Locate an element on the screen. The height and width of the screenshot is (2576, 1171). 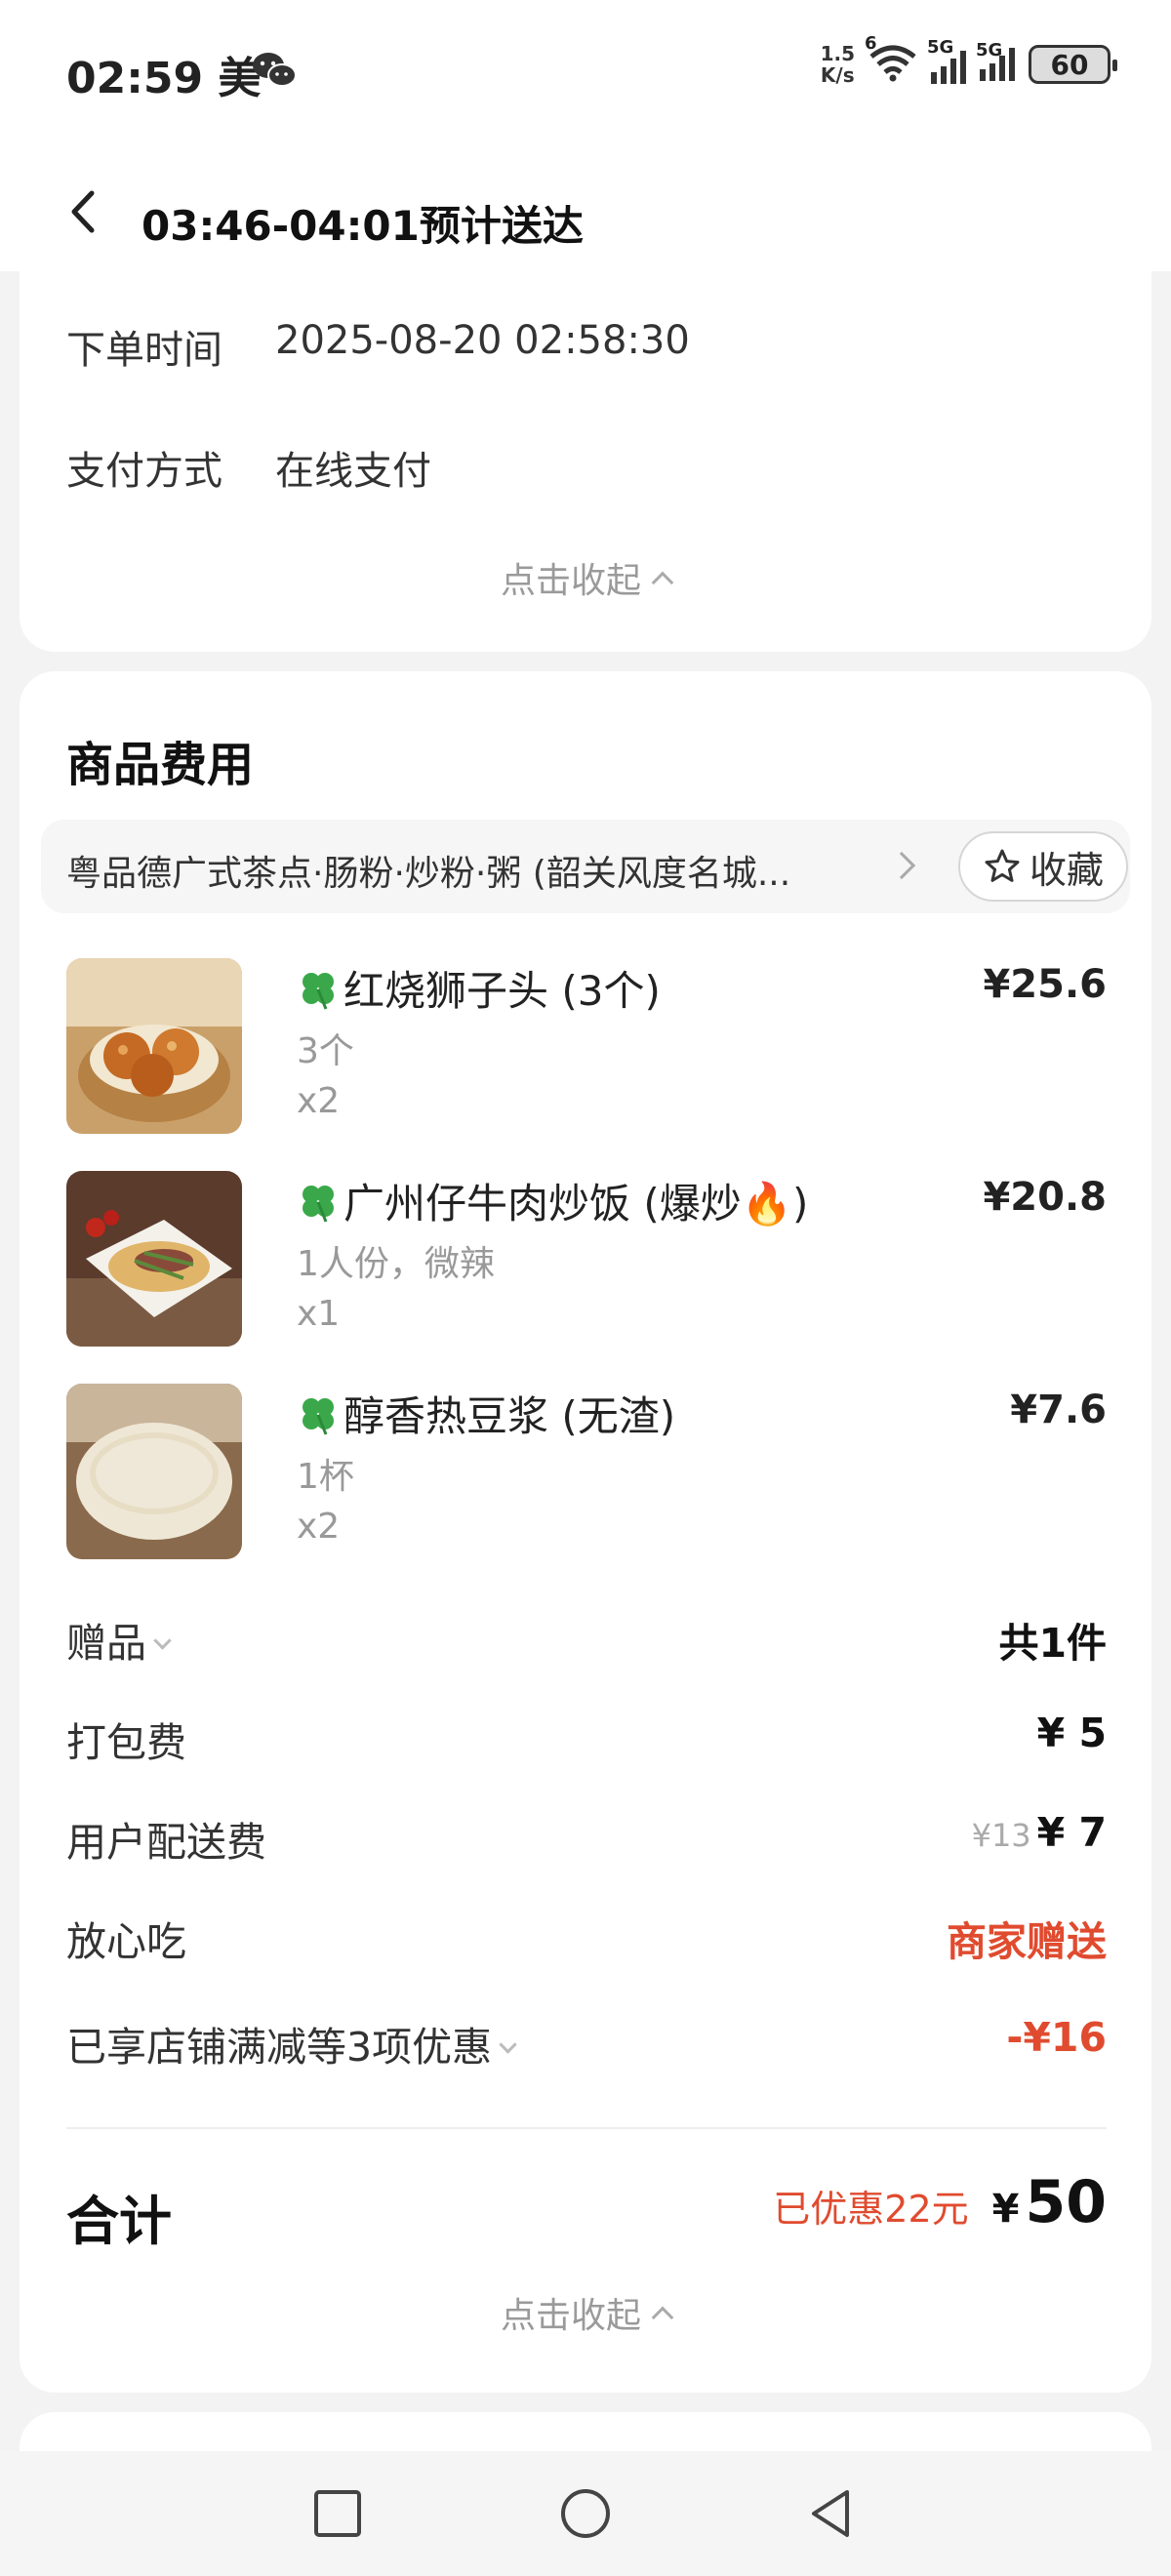
item-name: 红烧狮子头 (3个) is located at coordinates (479, 989).